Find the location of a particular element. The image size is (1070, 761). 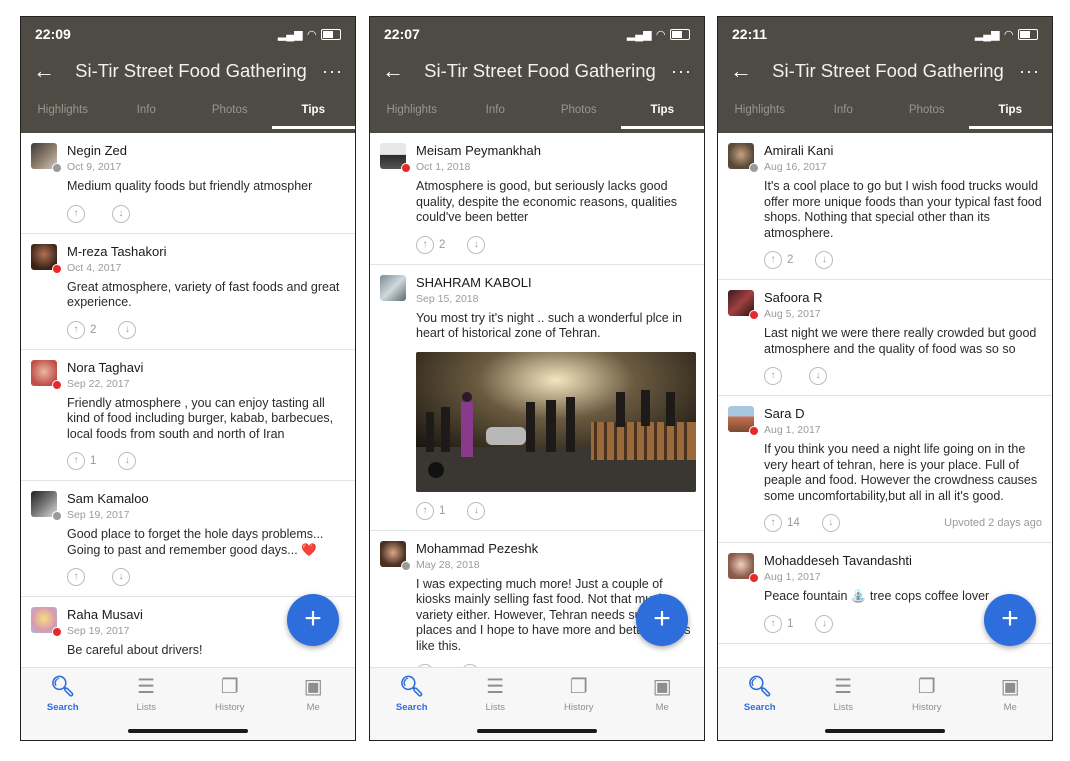

profile-icon: ▣ is located at coordinates (662, 687).